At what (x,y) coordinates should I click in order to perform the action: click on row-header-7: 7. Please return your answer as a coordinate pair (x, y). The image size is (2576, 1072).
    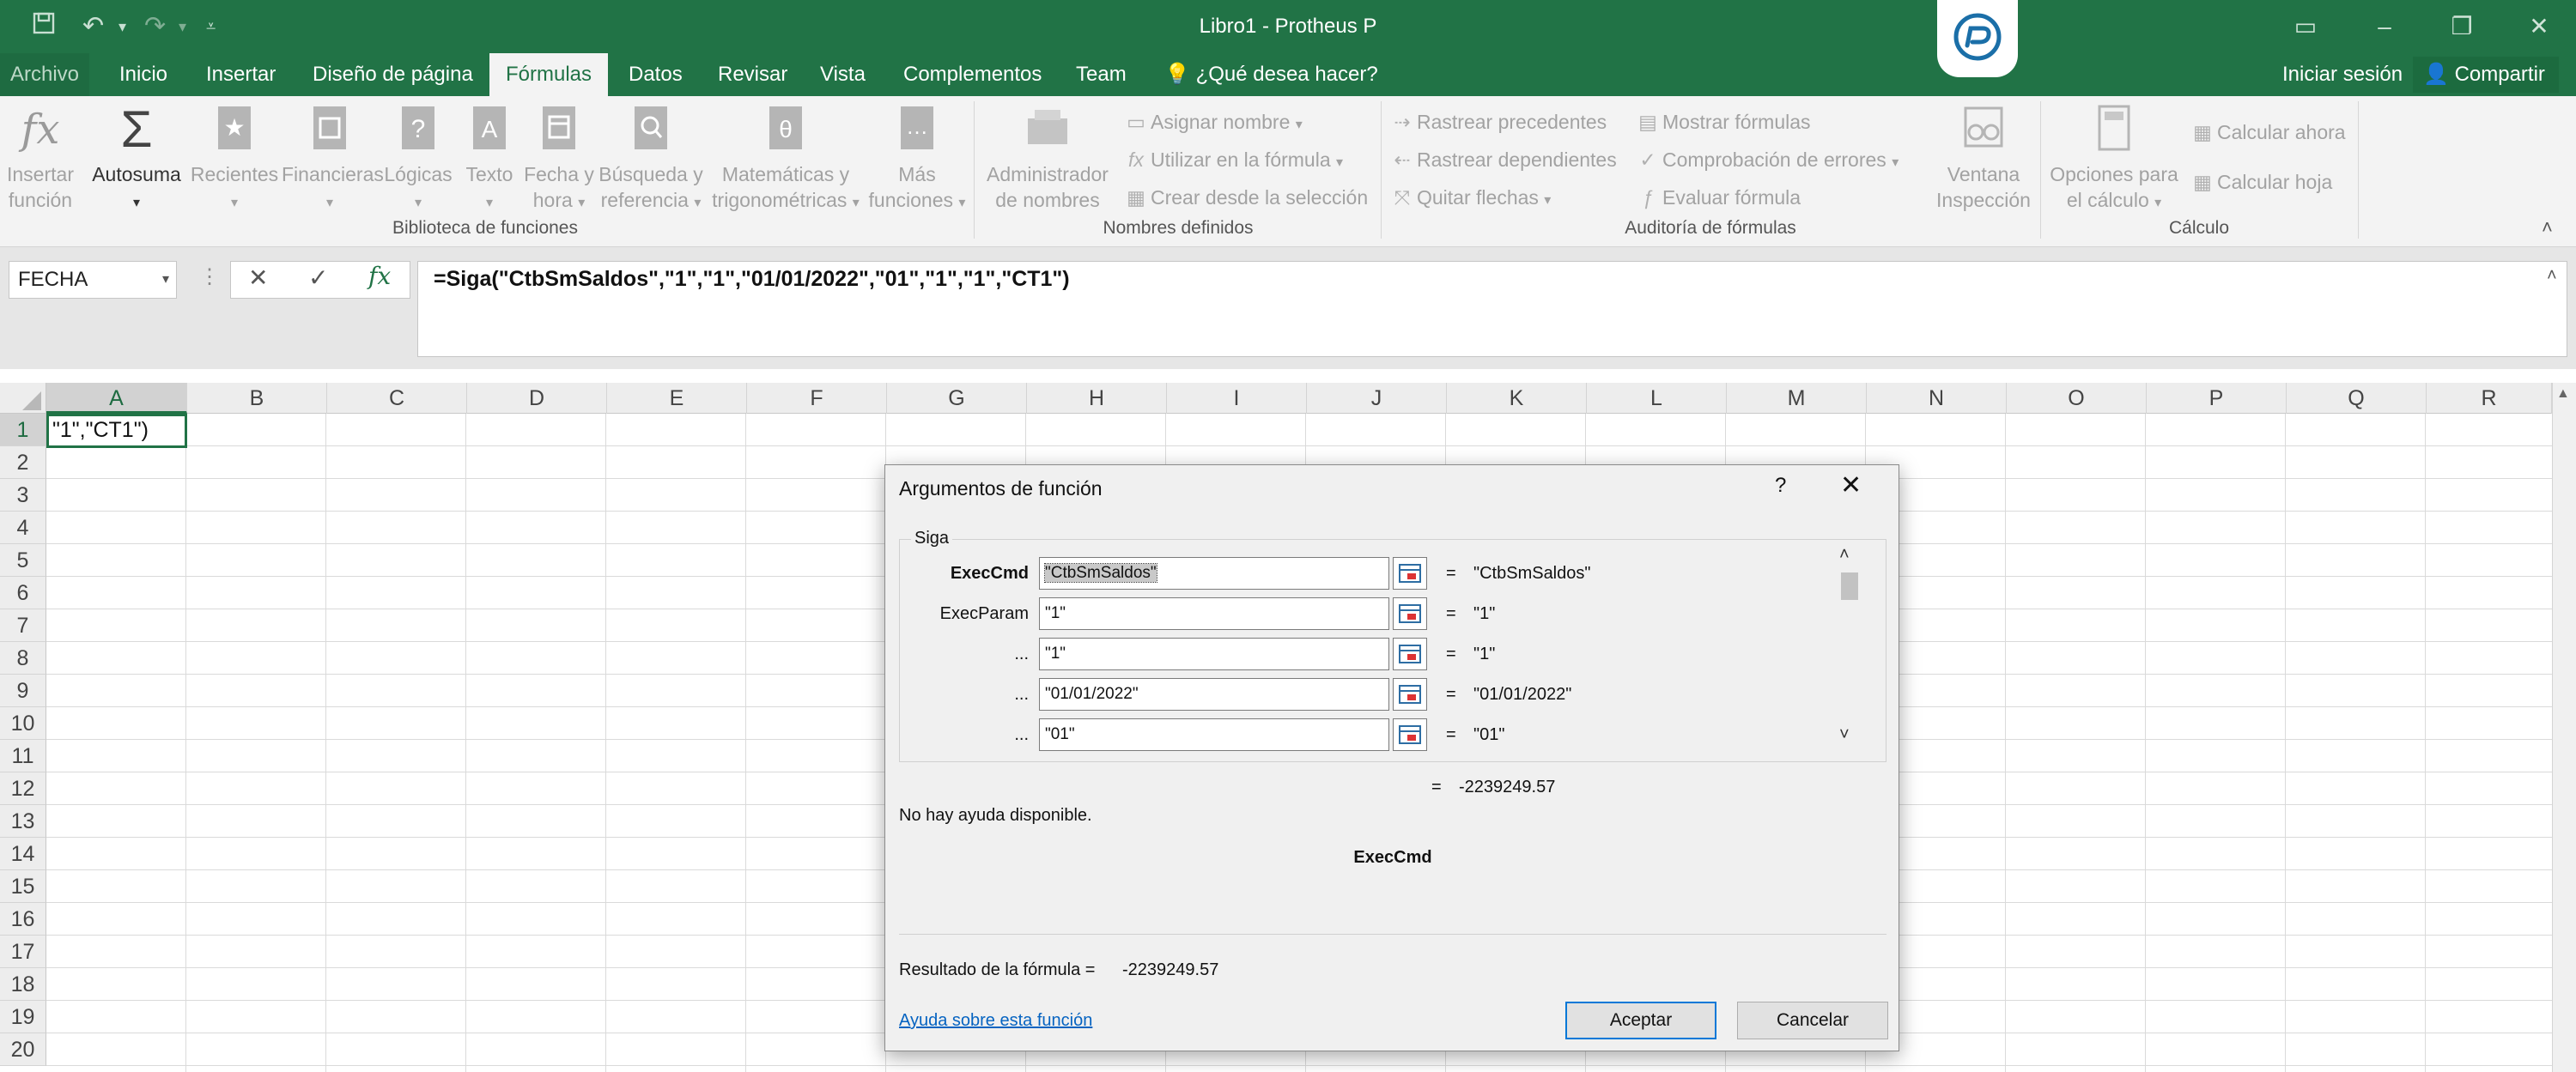
    Looking at the image, I should click on (23, 625).